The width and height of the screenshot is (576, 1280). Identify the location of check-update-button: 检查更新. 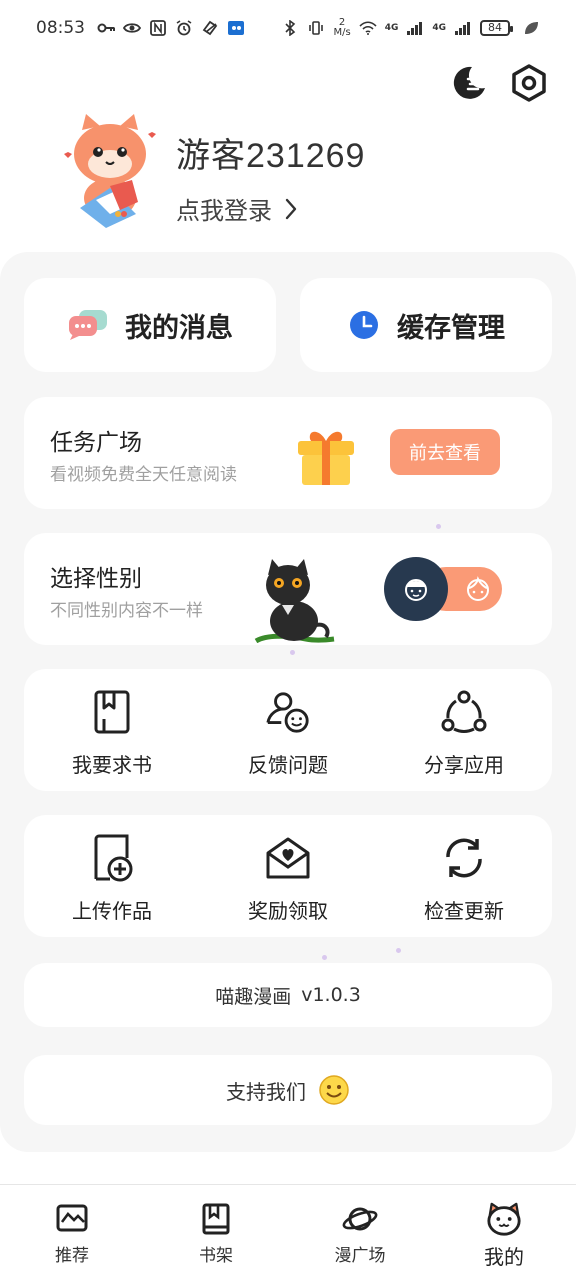
(464, 876).